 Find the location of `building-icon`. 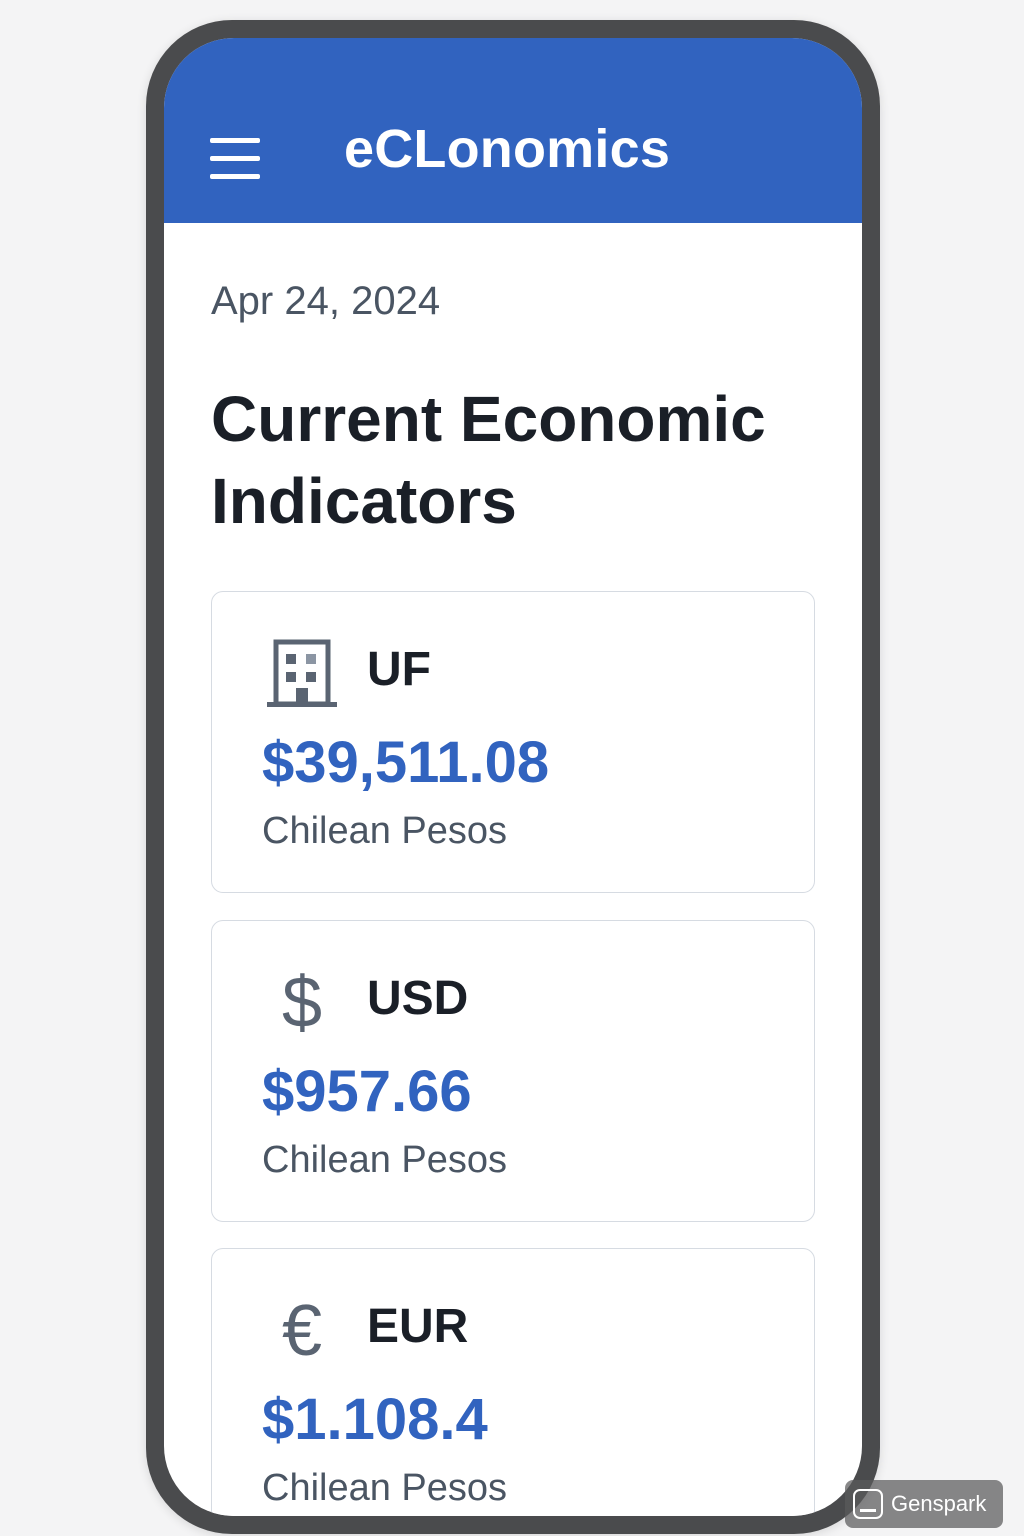

building-icon is located at coordinates (302, 674).